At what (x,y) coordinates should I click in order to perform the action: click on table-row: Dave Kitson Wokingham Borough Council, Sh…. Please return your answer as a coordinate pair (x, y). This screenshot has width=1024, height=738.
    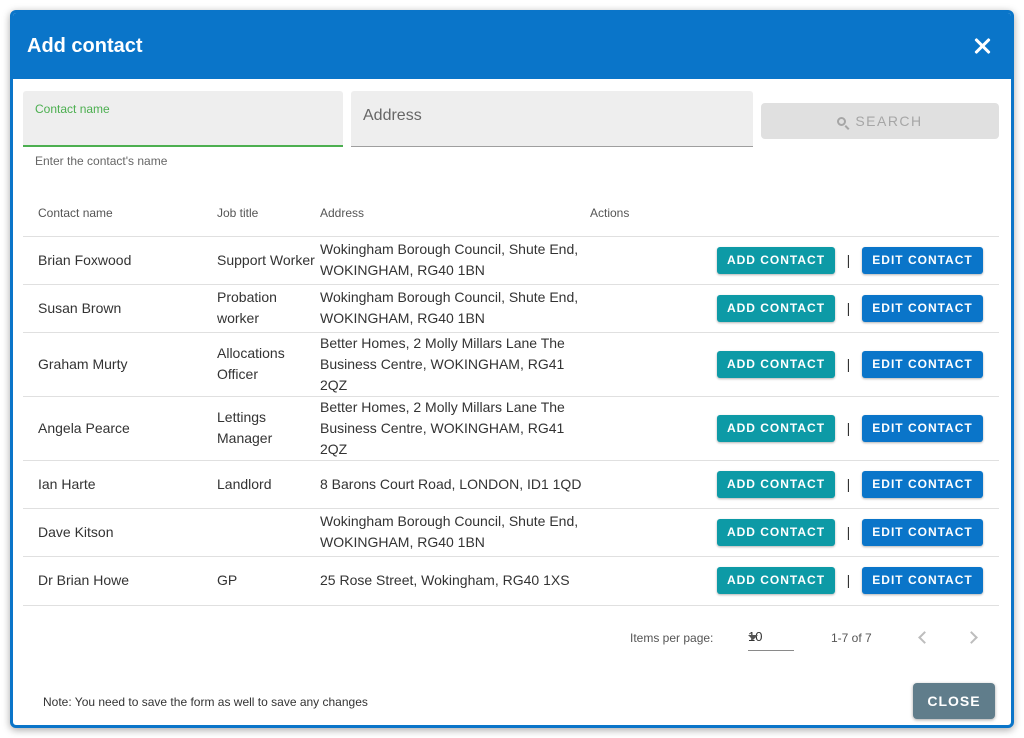
    Looking at the image, I should click on (511, 532).